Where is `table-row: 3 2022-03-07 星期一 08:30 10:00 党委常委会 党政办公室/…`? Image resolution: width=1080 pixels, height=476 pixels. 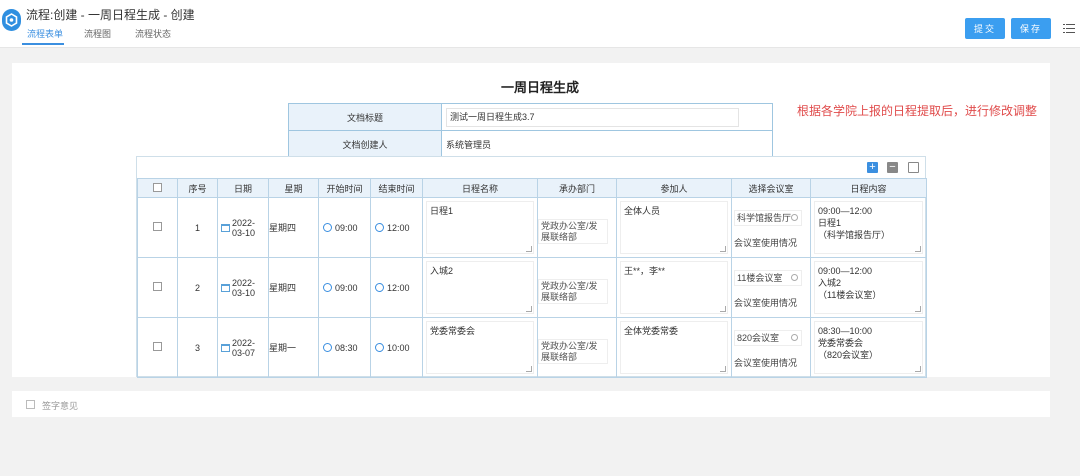 table-row: 3 2022-03-07 星期一 08:30 10:00 党委常委会 党政办公室/… is located at coordinates (532, 347).